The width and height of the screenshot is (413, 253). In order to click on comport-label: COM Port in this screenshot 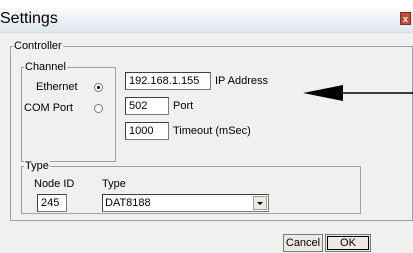, I will do `click(48, 108)`.